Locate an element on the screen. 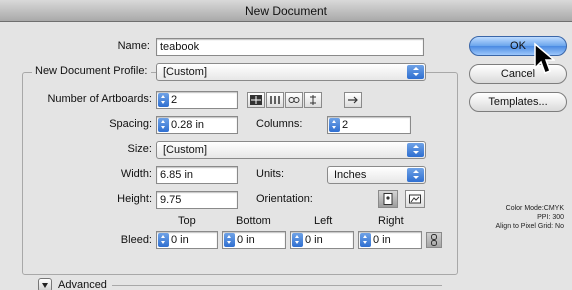 The width and height of the screenshot is (572, 290). portrait-button is located at coordinates (388, 199).